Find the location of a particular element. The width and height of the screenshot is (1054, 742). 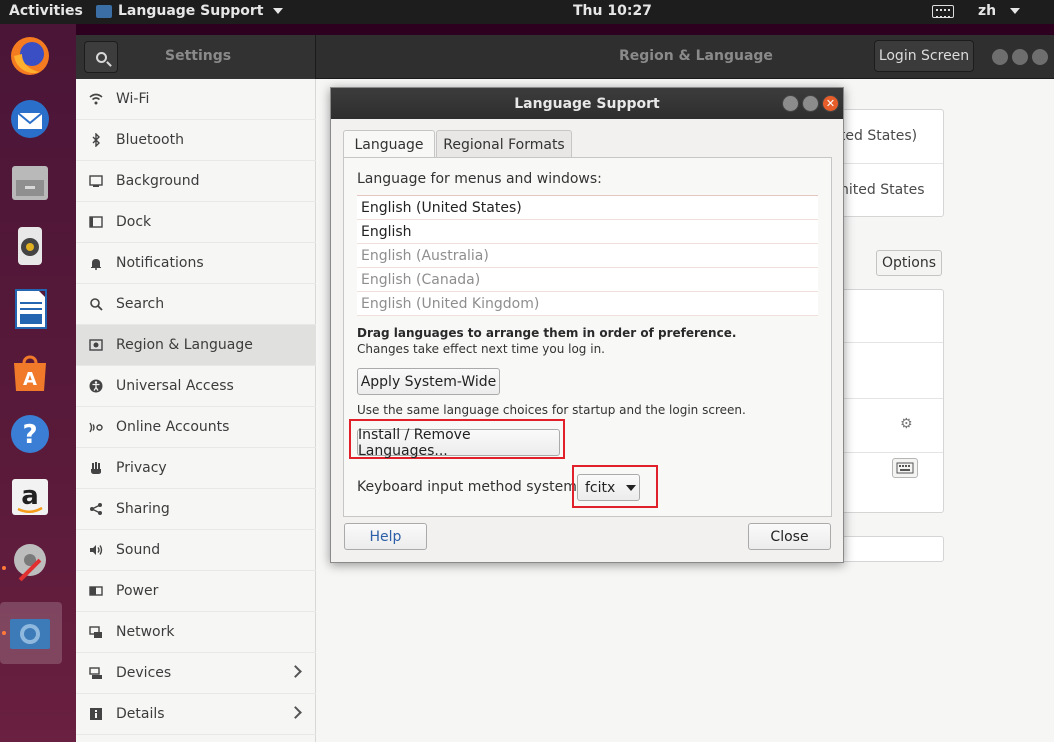

dock-icon is located at coordinates (96, 222).